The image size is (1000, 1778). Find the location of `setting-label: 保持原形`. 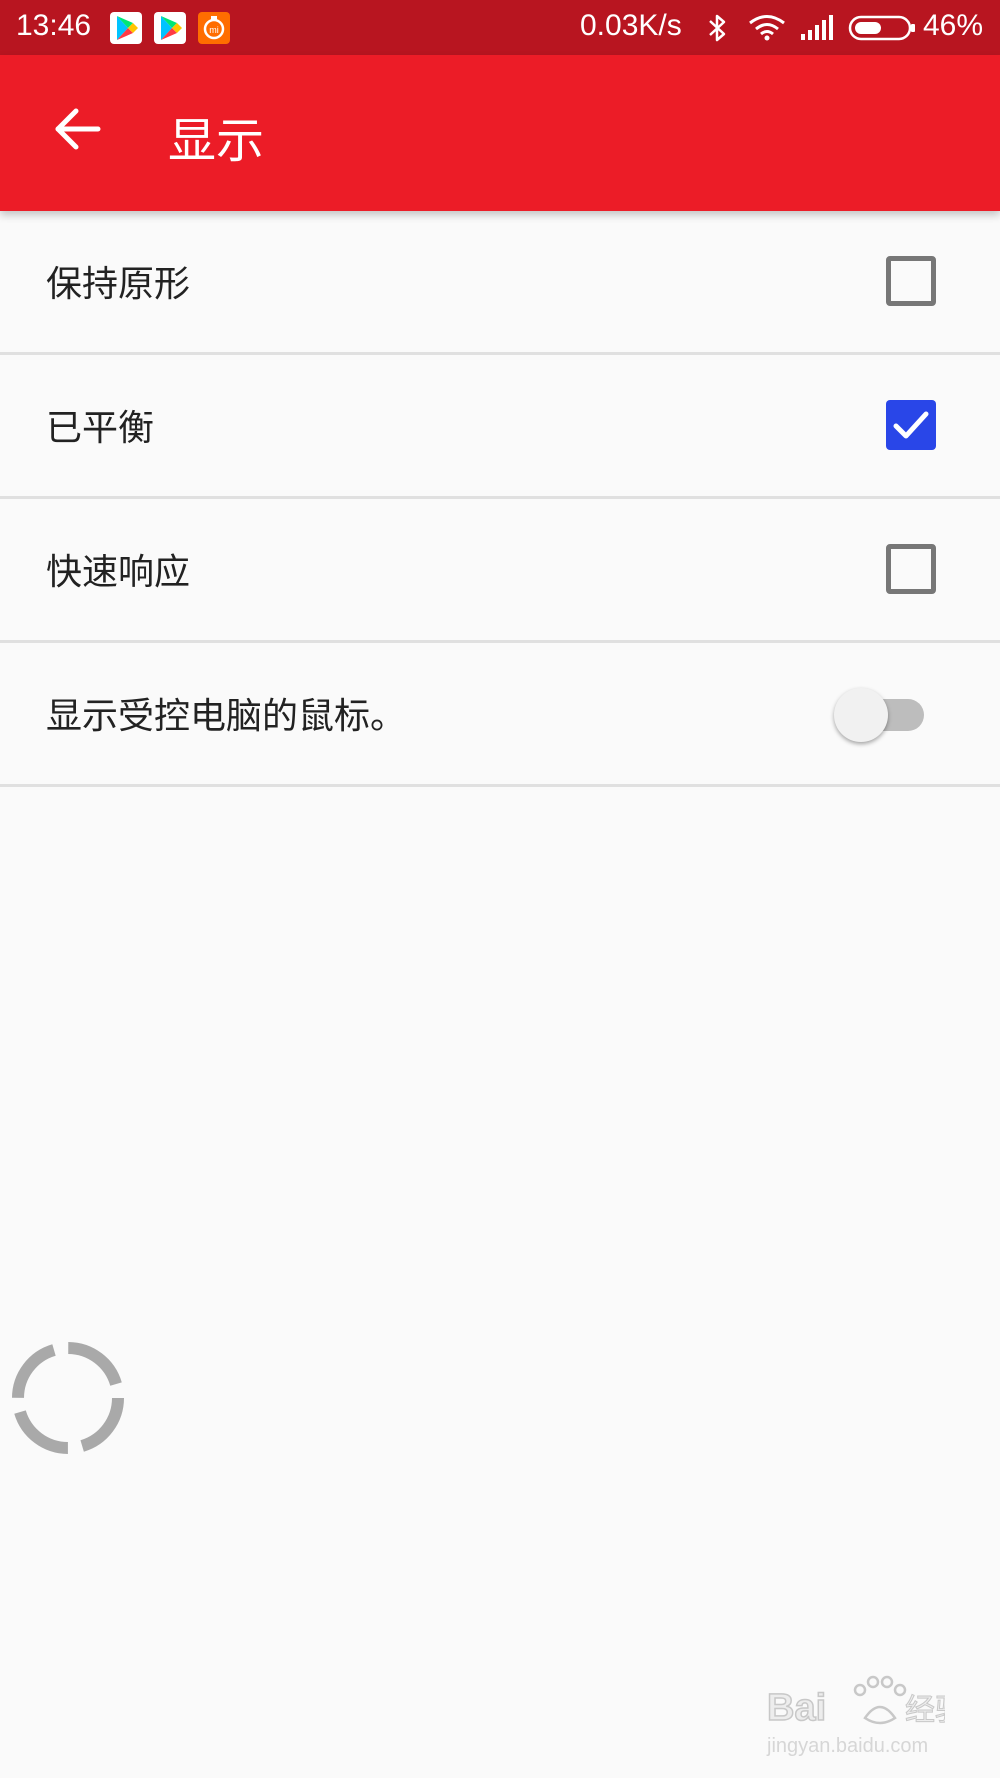

setting-label: 保持原形 is located at coordinates (118, 284).